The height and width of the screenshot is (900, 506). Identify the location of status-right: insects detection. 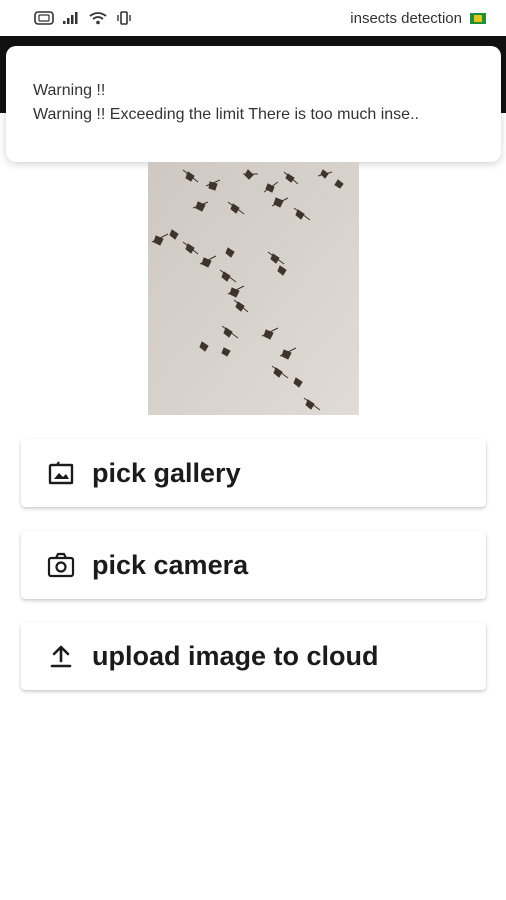
(418, 18).